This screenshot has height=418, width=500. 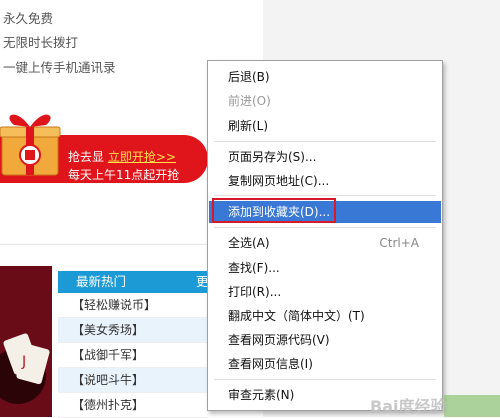 What do you see at coordinates (399, 243) in the screenshot?
I see `select-all-shortcut: Ctrl+A` at bounding box center [399, 243].